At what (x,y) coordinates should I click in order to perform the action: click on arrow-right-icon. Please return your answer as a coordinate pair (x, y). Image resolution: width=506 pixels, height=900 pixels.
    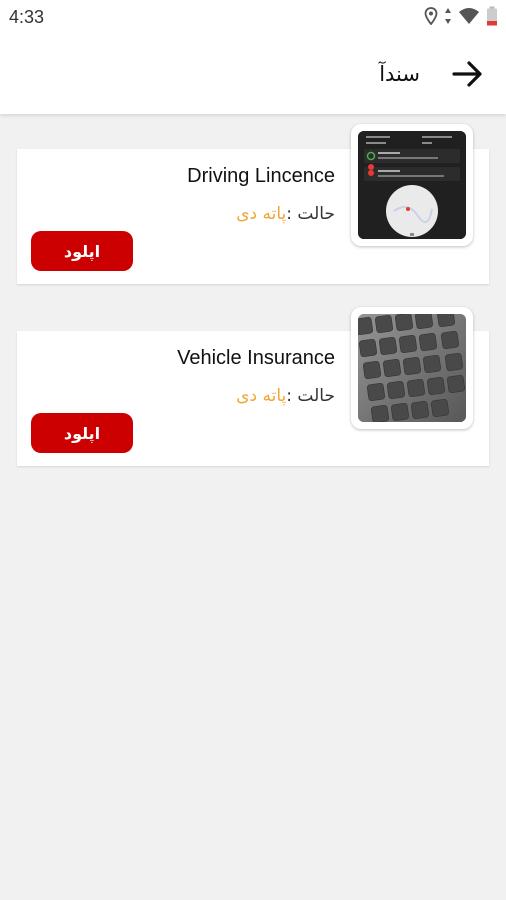
    Looking at the image, I should click on (467, 74).